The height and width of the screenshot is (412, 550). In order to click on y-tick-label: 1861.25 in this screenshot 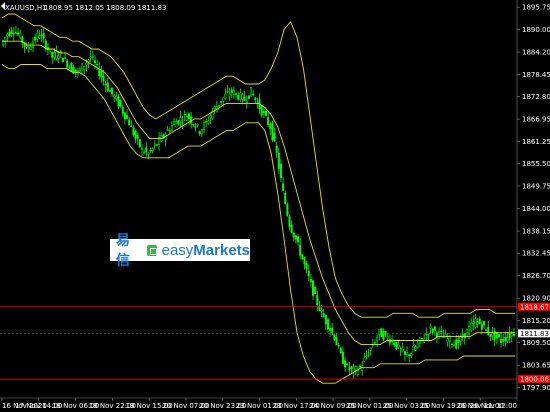, I will do `click(536, 142)`.